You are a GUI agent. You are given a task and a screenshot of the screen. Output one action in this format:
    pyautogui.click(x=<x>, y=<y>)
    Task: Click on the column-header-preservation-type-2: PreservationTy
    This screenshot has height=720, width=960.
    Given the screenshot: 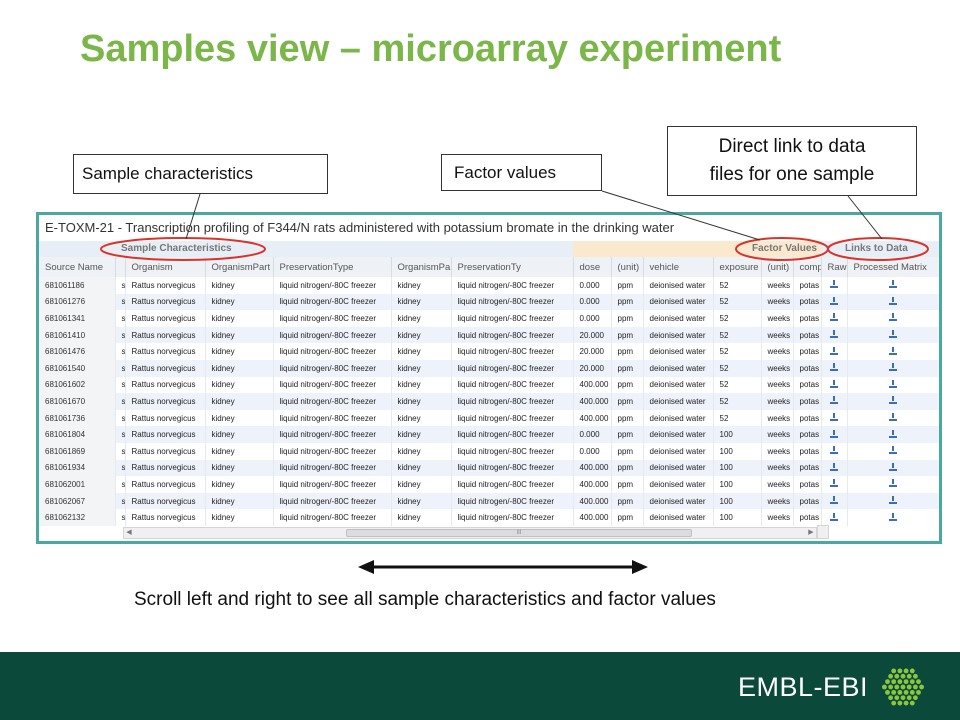 What is the action you would take?
    pyautogui.click(x=512, y=267)
    